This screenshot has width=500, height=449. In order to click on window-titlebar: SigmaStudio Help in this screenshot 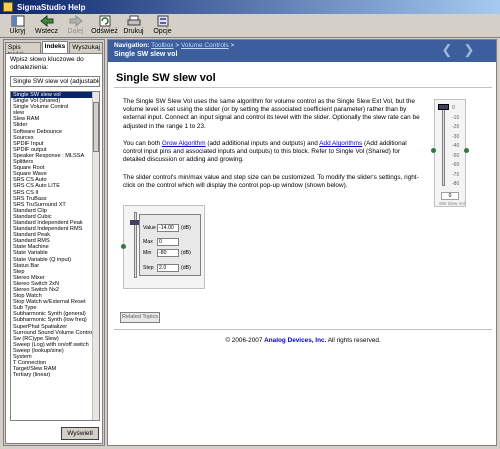, I will do `click(250, 7)`.